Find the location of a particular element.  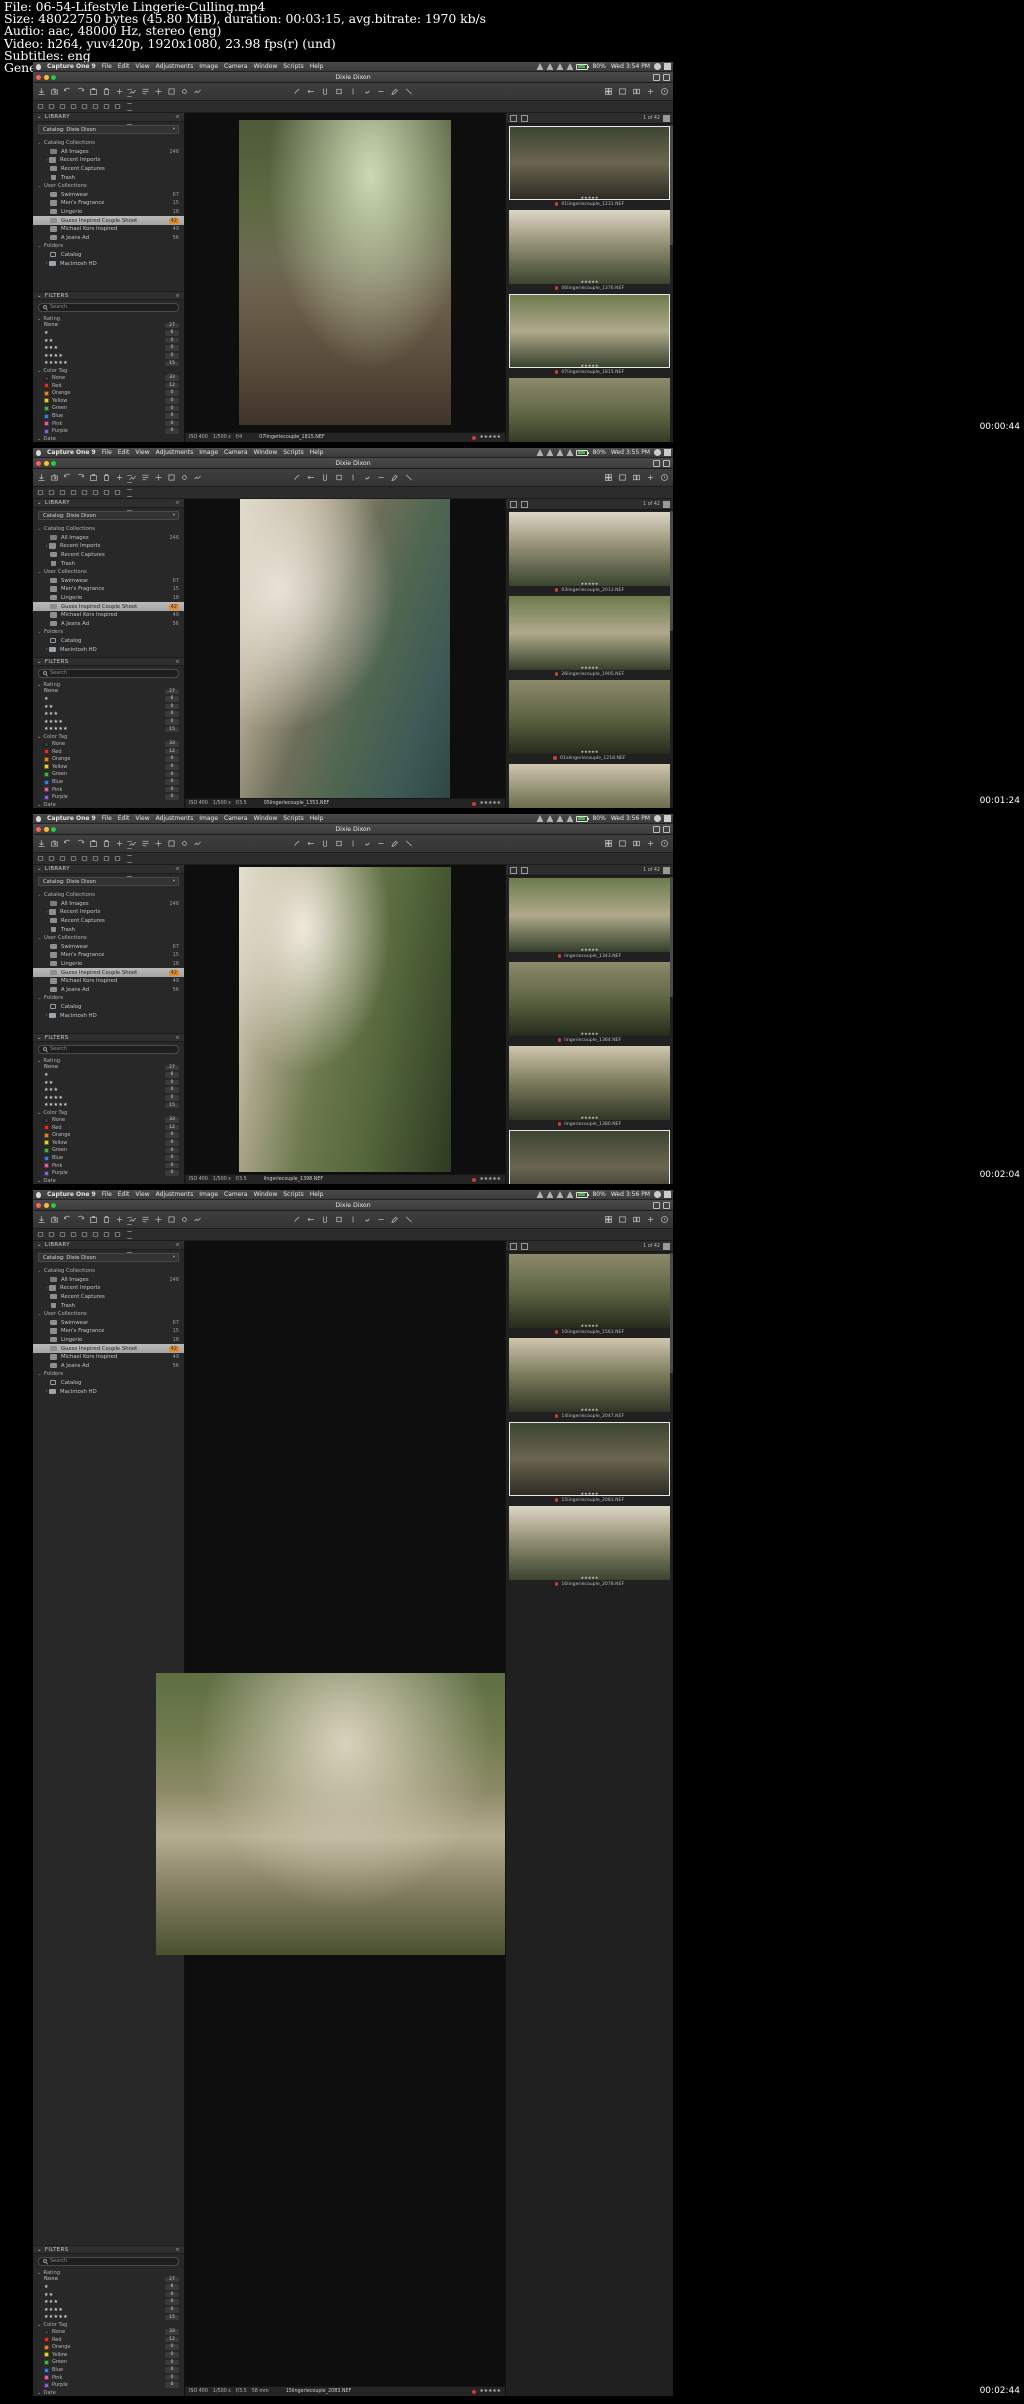

viewer-aperture: f/3.5 is located at coordinates (241, 2391).